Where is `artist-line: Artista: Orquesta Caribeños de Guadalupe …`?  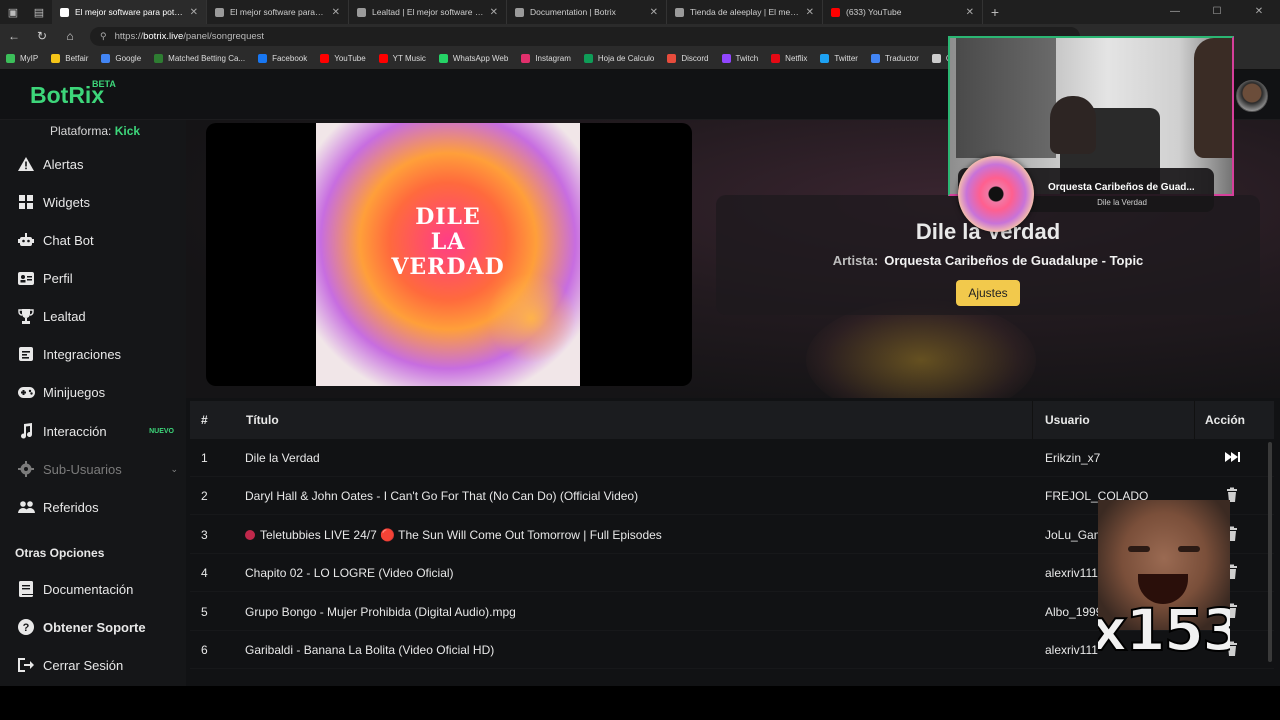
artist-line: Artista: Orquesta Caribeños de Guadalupe … is located at coordinates (988, 260).